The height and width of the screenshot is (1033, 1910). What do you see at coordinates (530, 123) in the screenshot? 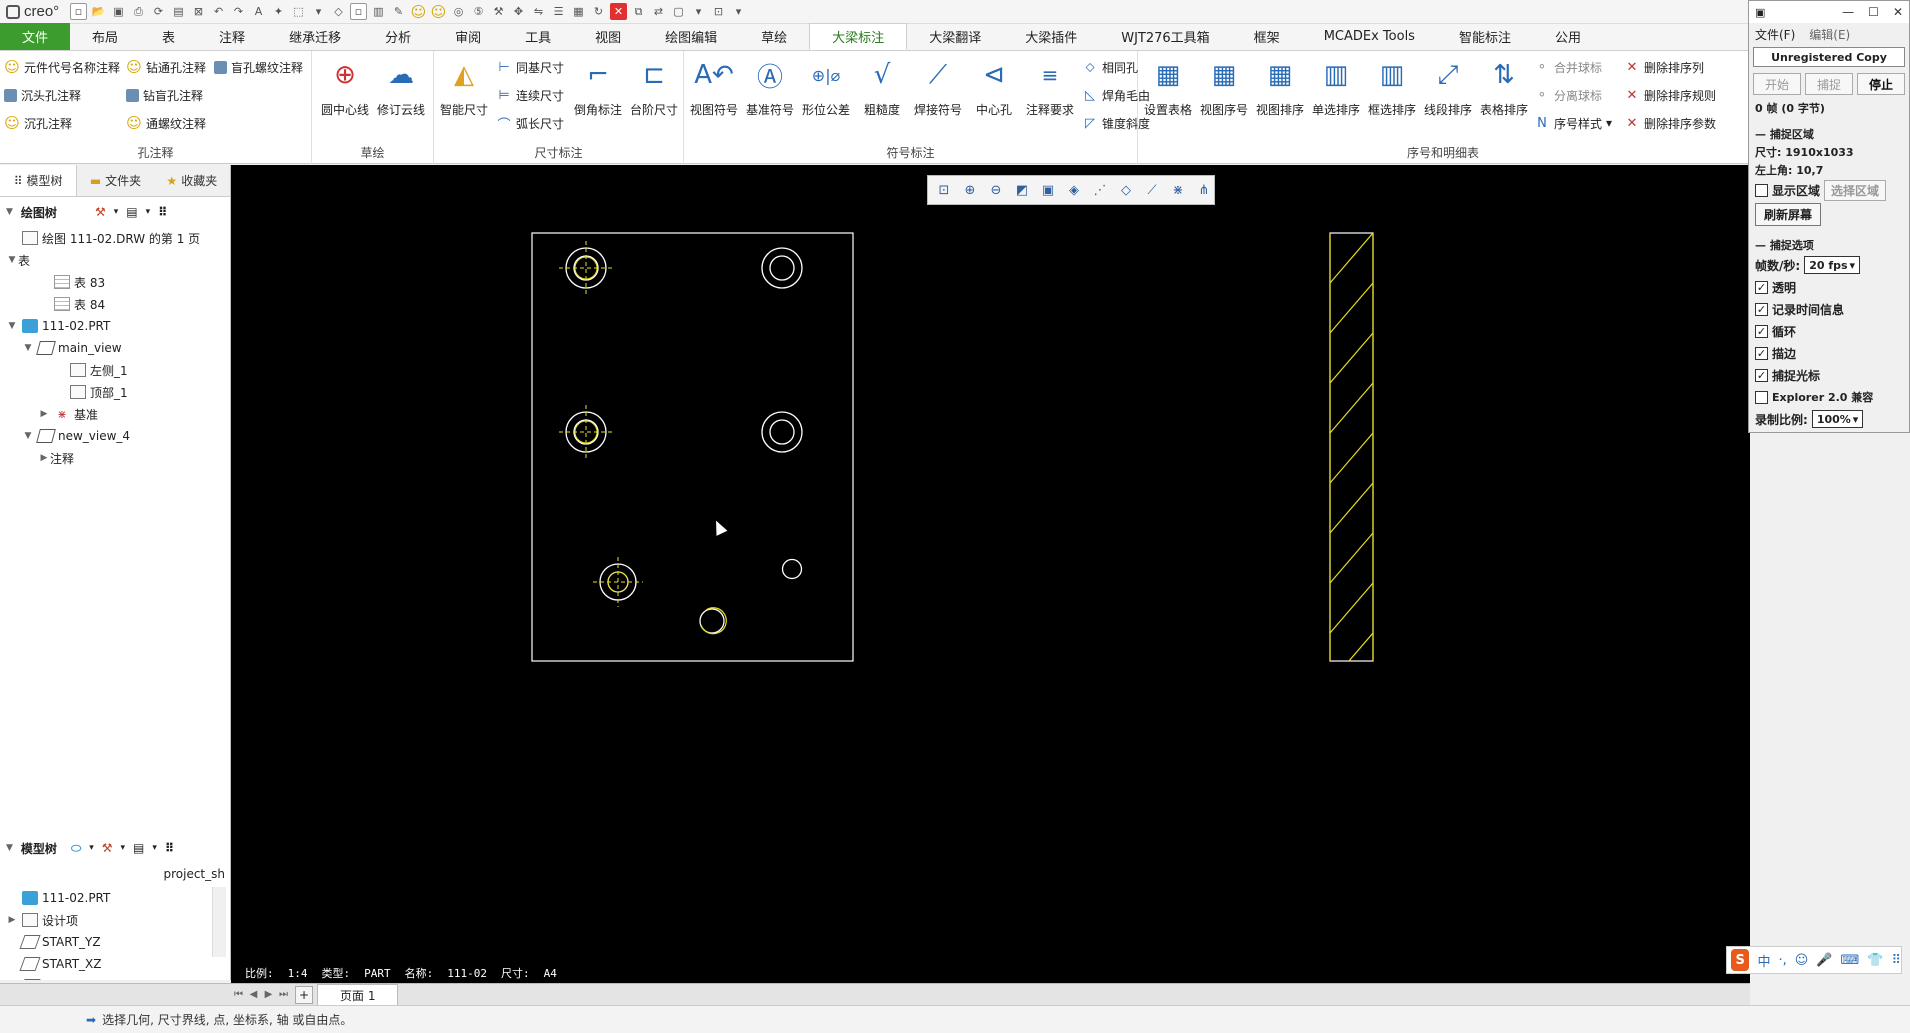
I see `arc-length-dim-button: ⌒ 弧长尺寸` at bounding box center [530, 123].